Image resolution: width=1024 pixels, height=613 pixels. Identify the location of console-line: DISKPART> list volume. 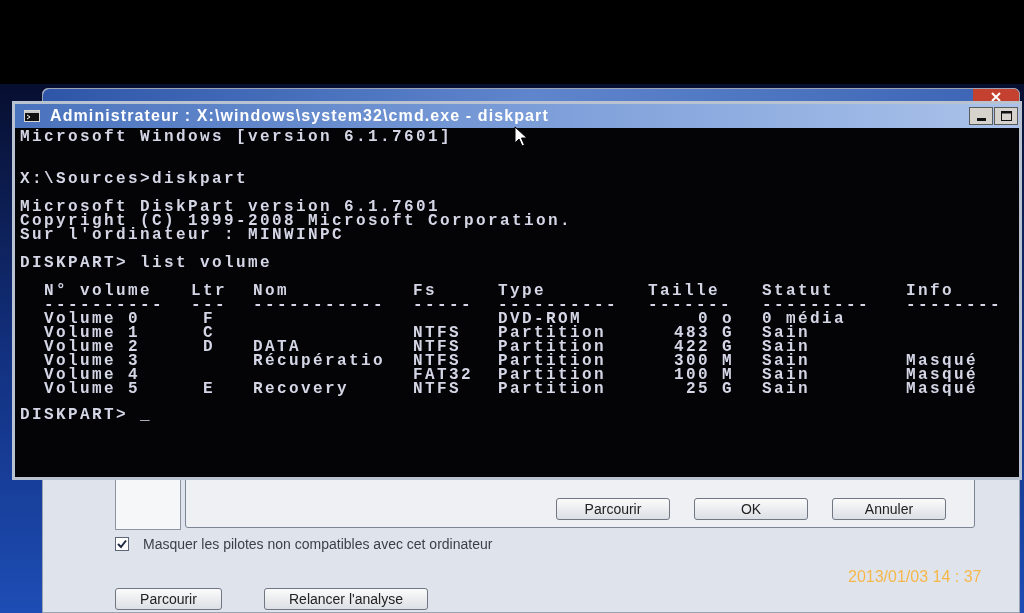
(146, 263).